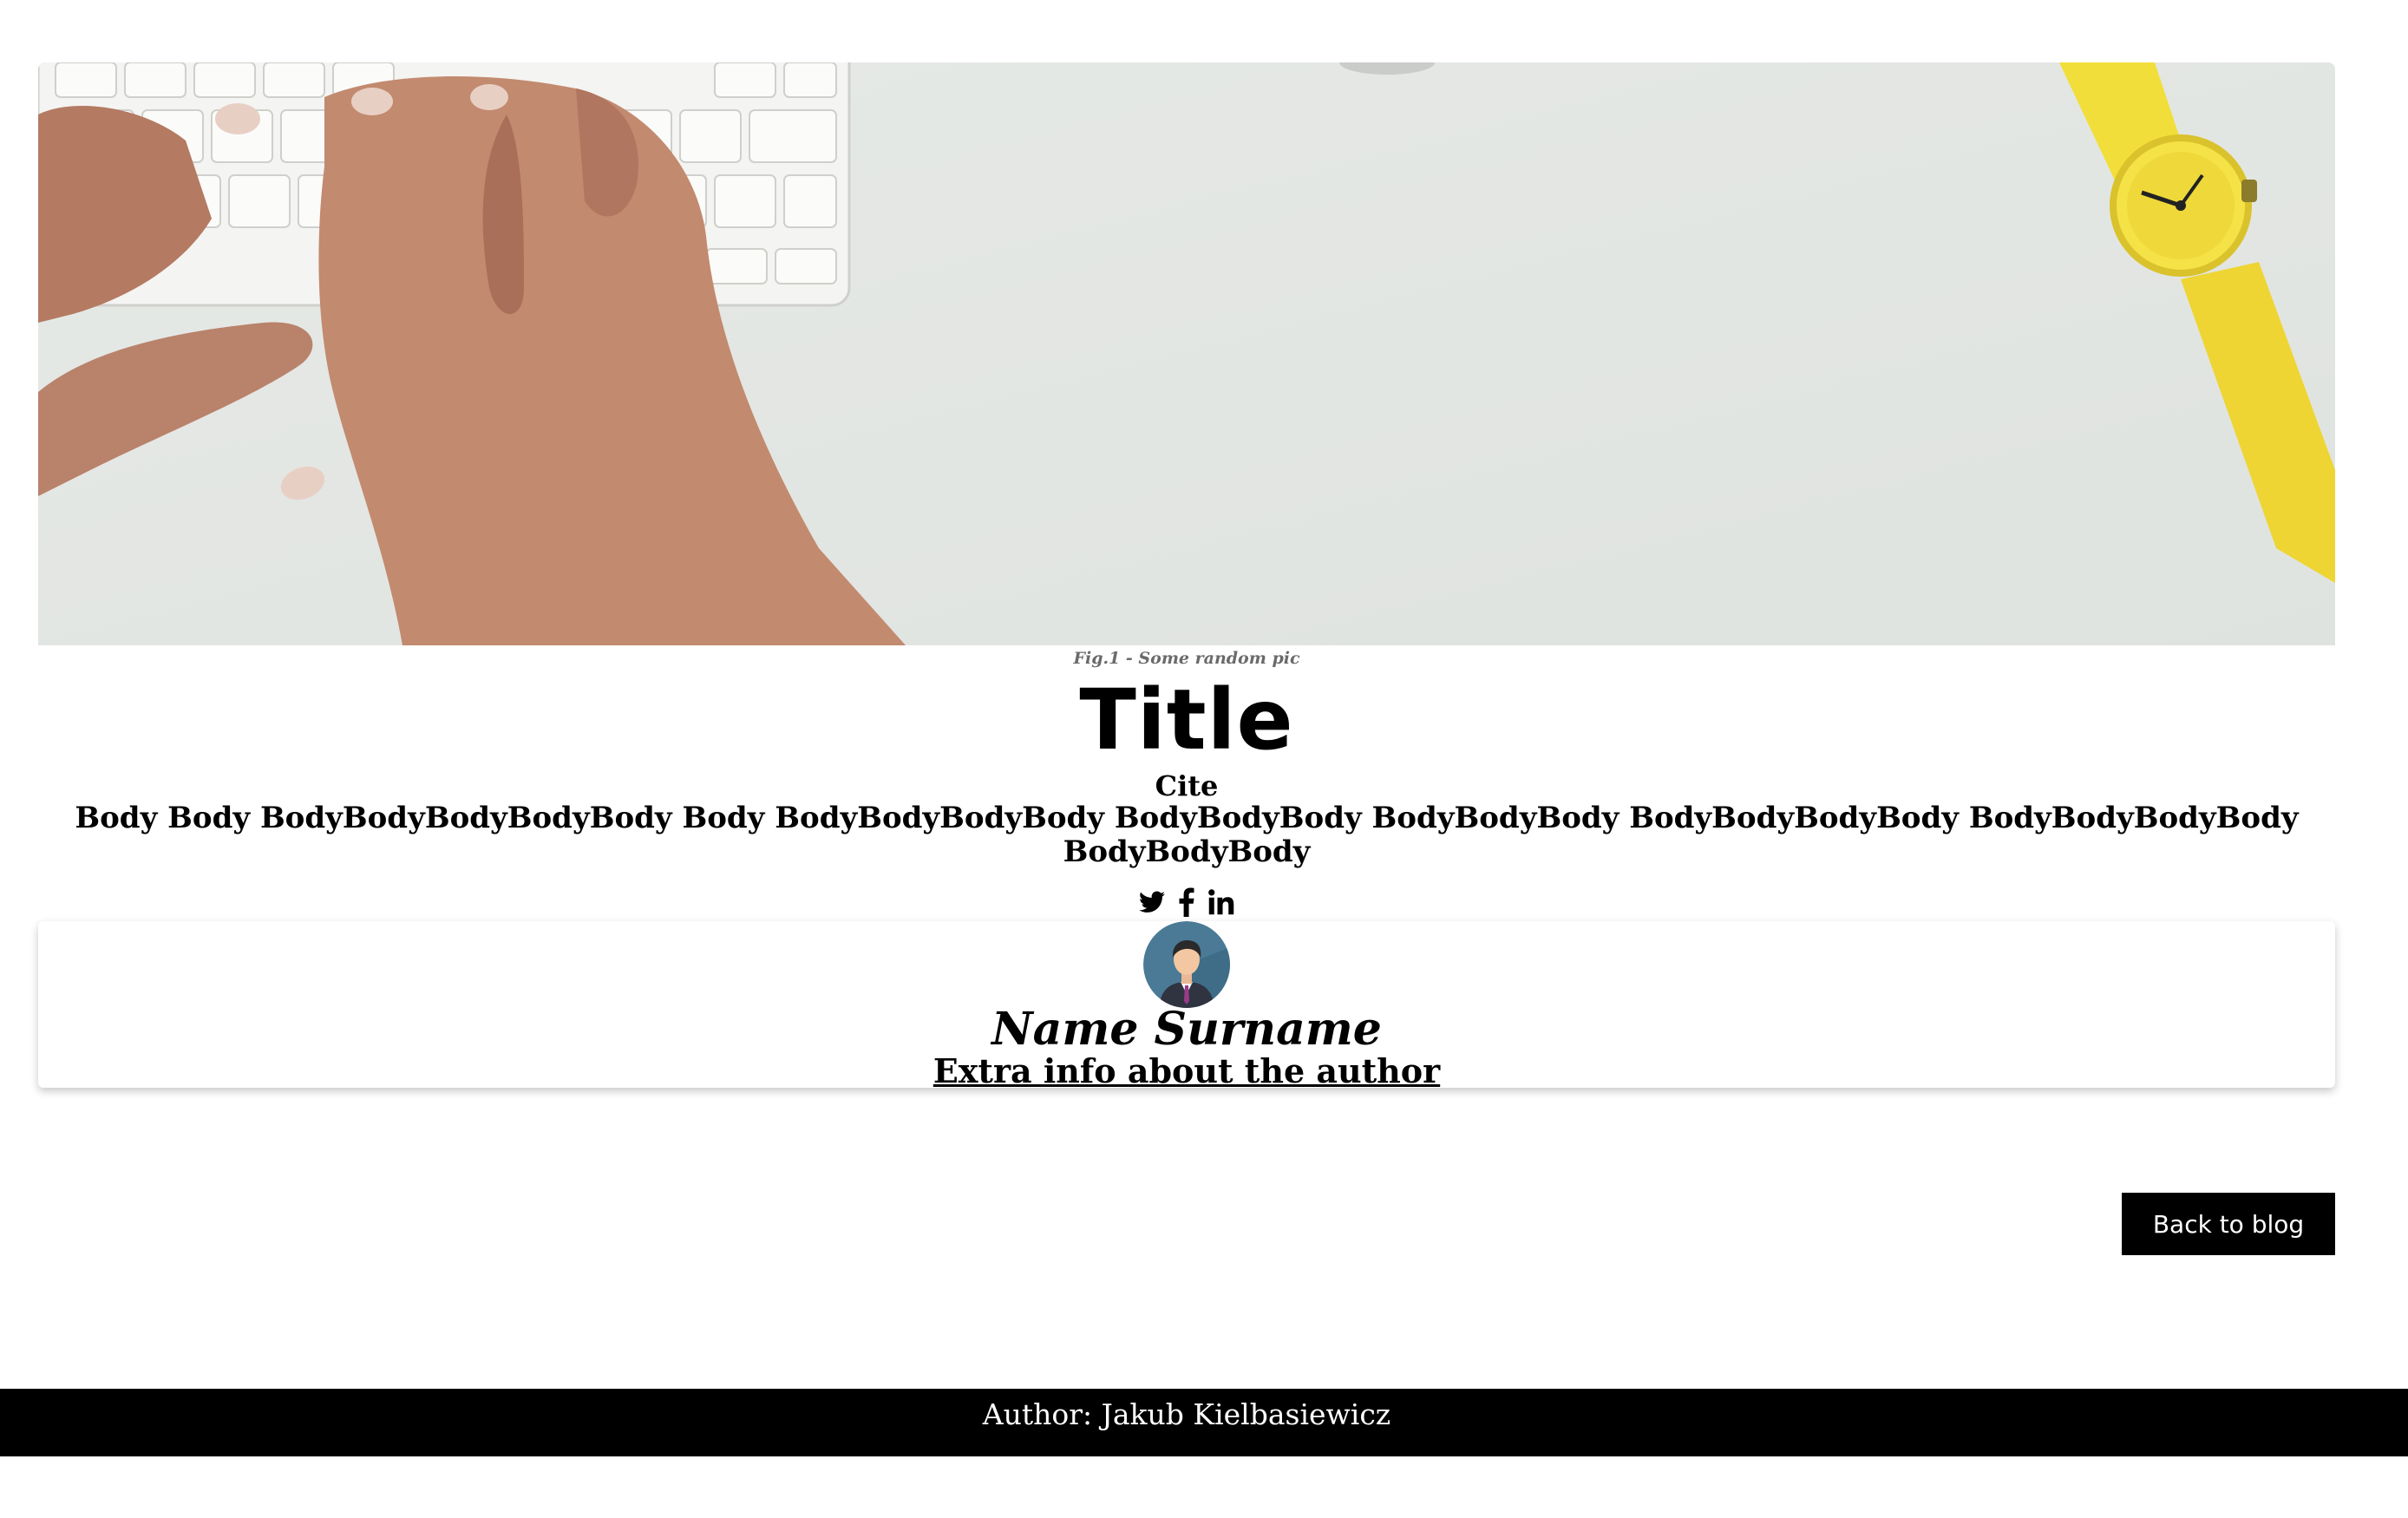  What do you see at coordinates (1221, 902) in the screenshot?
I see `linkedin-icon` at bounding box center [1221, 902].